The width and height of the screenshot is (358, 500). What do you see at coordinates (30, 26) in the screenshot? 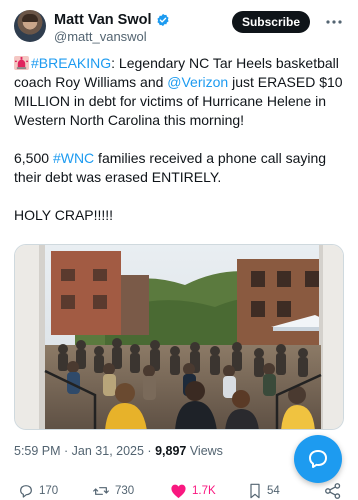
I see `author-avatar` at bounding box center [30, 26].